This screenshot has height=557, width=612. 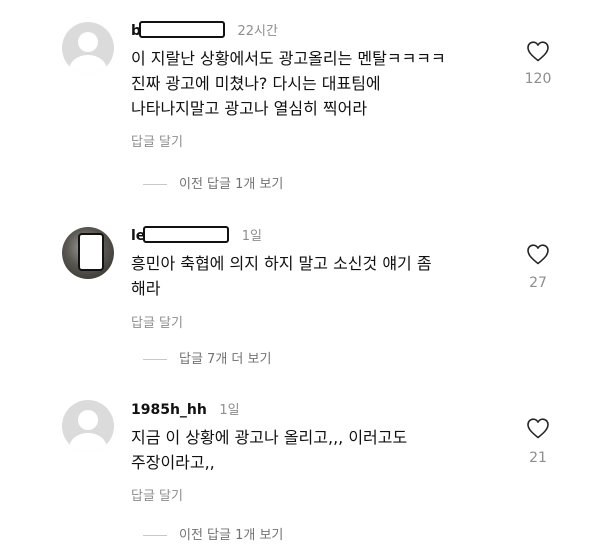 I want to click on comment-text: 흥민아 축협에 의지 하지 말고 소신것 얘기 좀 해라, so click(x=321, y=276).